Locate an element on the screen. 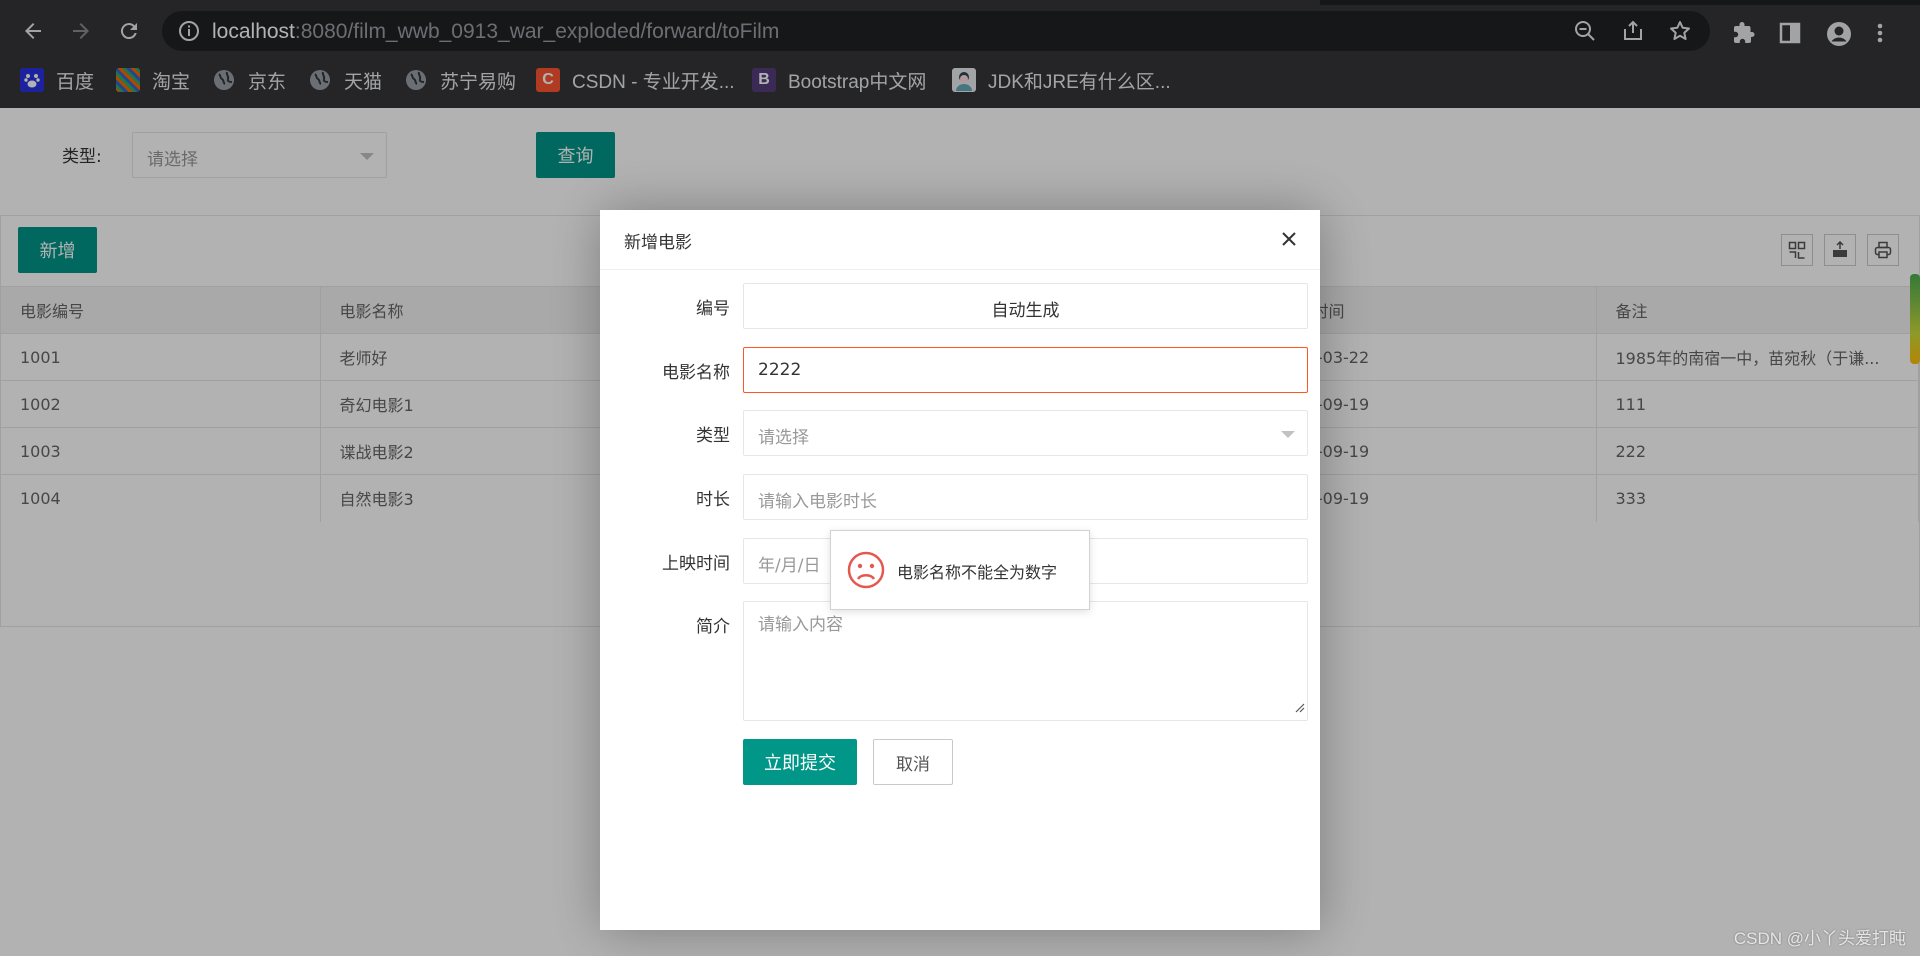 The width and height of the screenshot is (1920, 956). chevron-down-icon is located at coordinates (1288, 434).